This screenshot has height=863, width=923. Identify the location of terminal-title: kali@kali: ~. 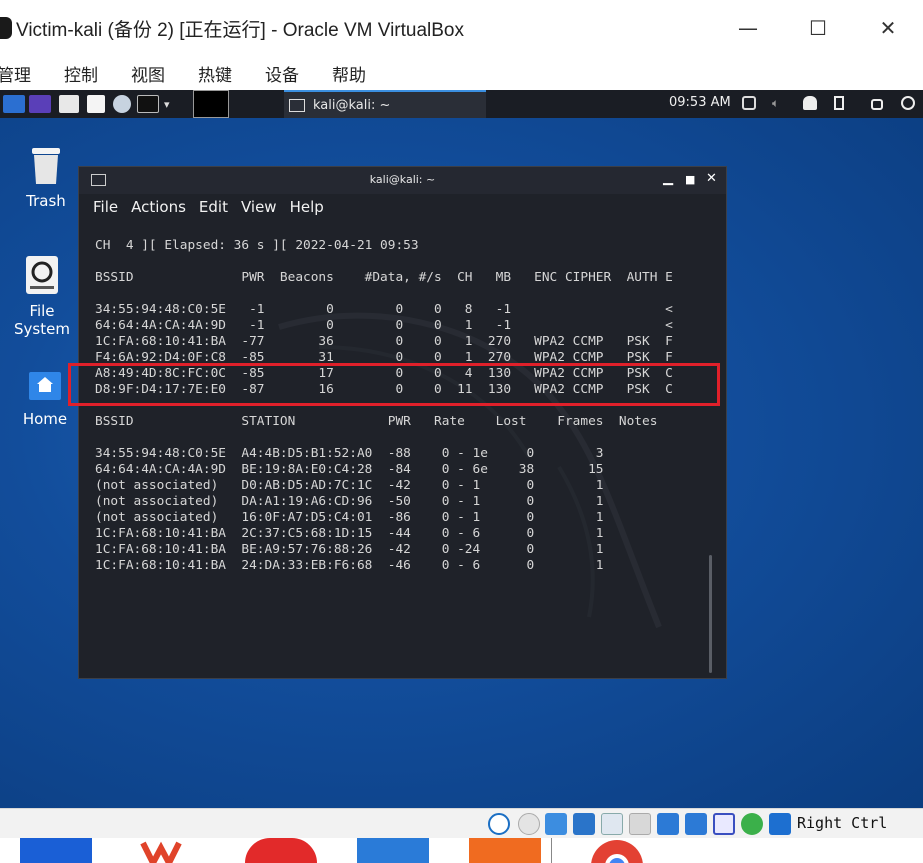
(402, 179).